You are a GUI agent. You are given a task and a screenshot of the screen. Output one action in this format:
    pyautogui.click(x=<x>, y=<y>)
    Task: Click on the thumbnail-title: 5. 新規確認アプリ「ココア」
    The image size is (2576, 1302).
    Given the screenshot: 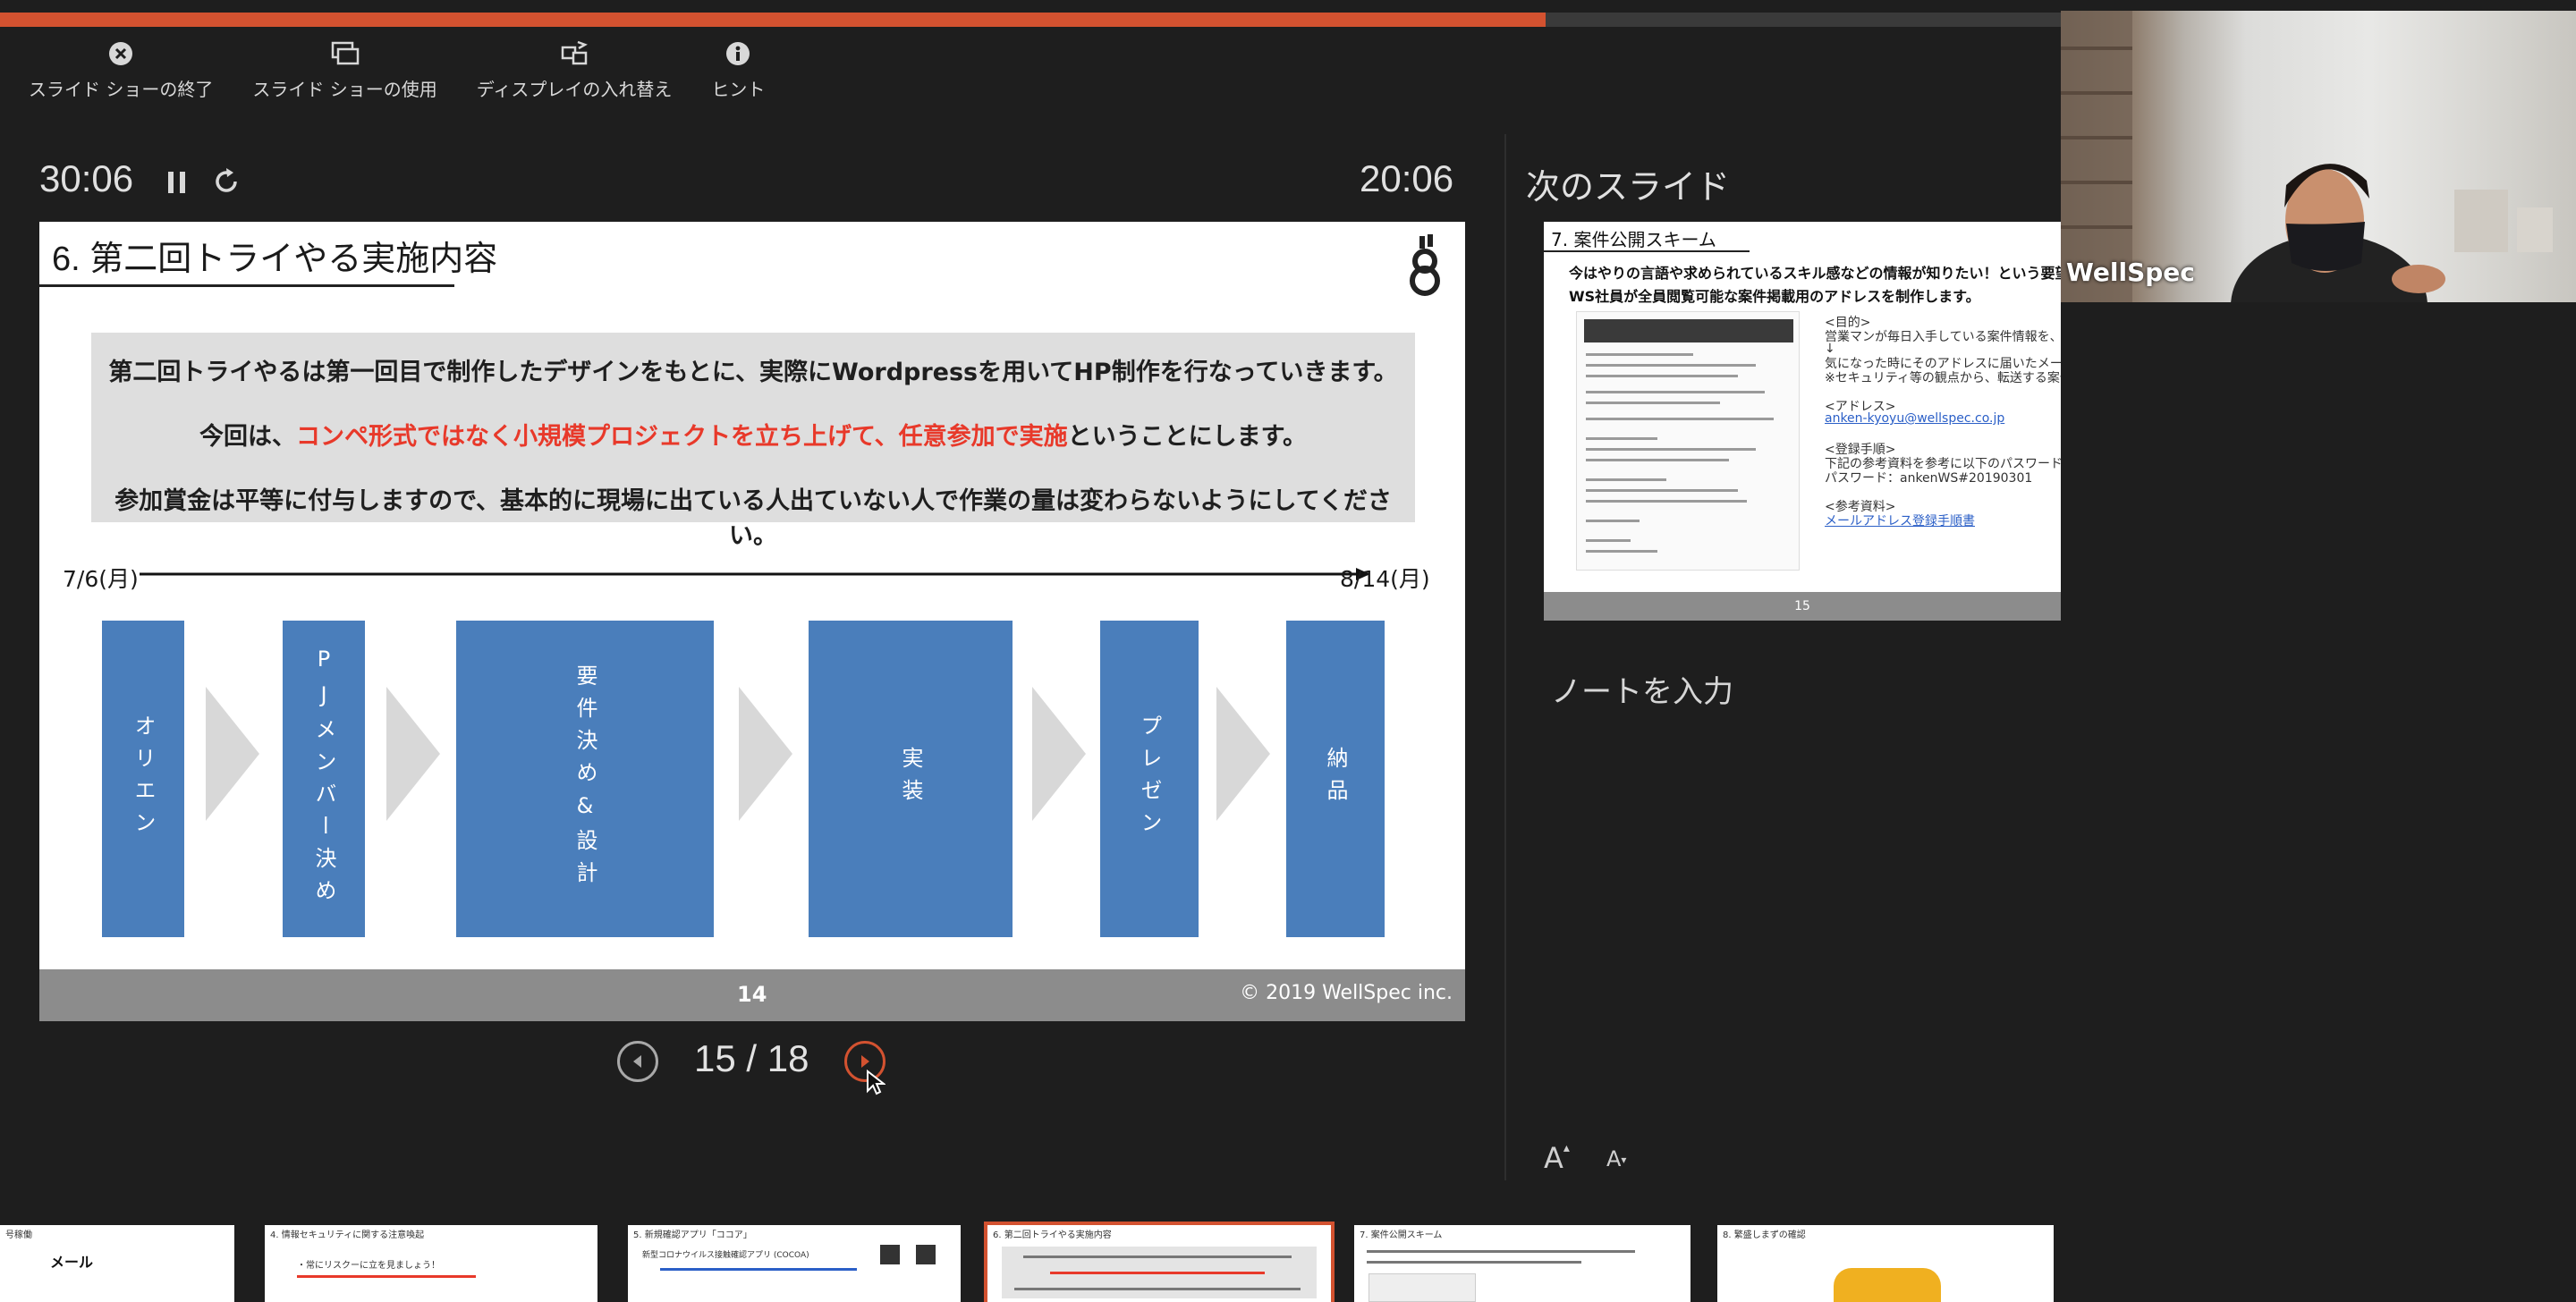 What is the action you would take?
    pyautogui.click(x=692, y=1235)
    